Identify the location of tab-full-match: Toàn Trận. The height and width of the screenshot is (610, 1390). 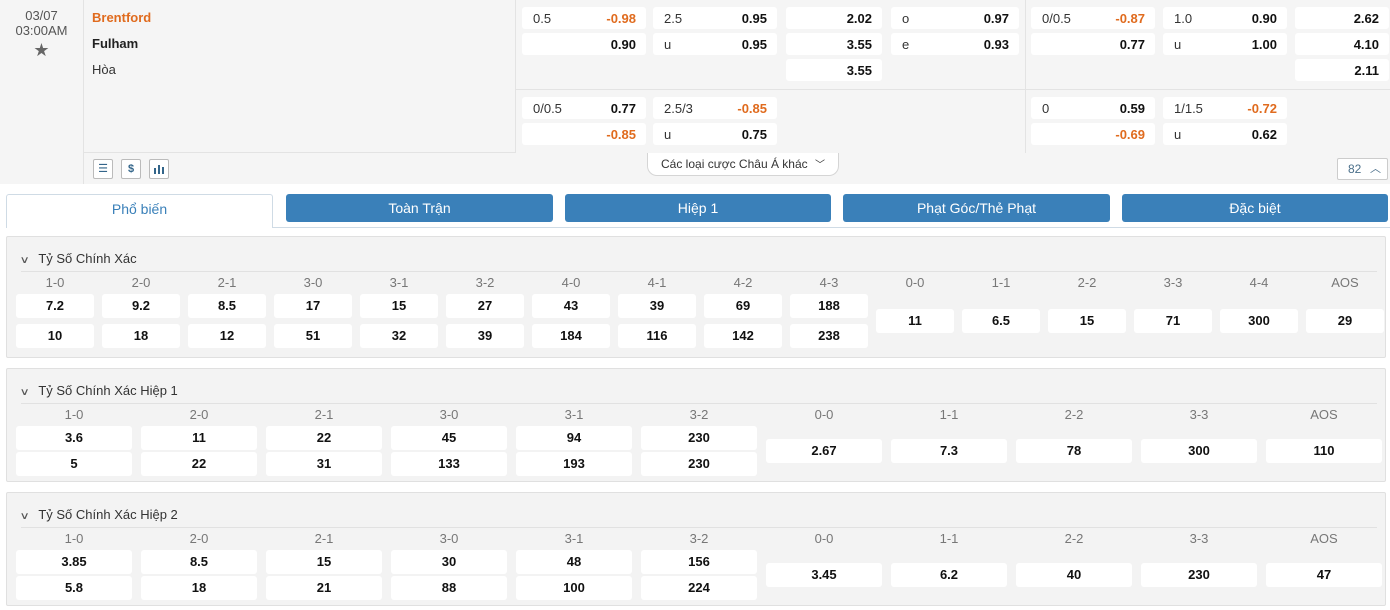
(419, 208).